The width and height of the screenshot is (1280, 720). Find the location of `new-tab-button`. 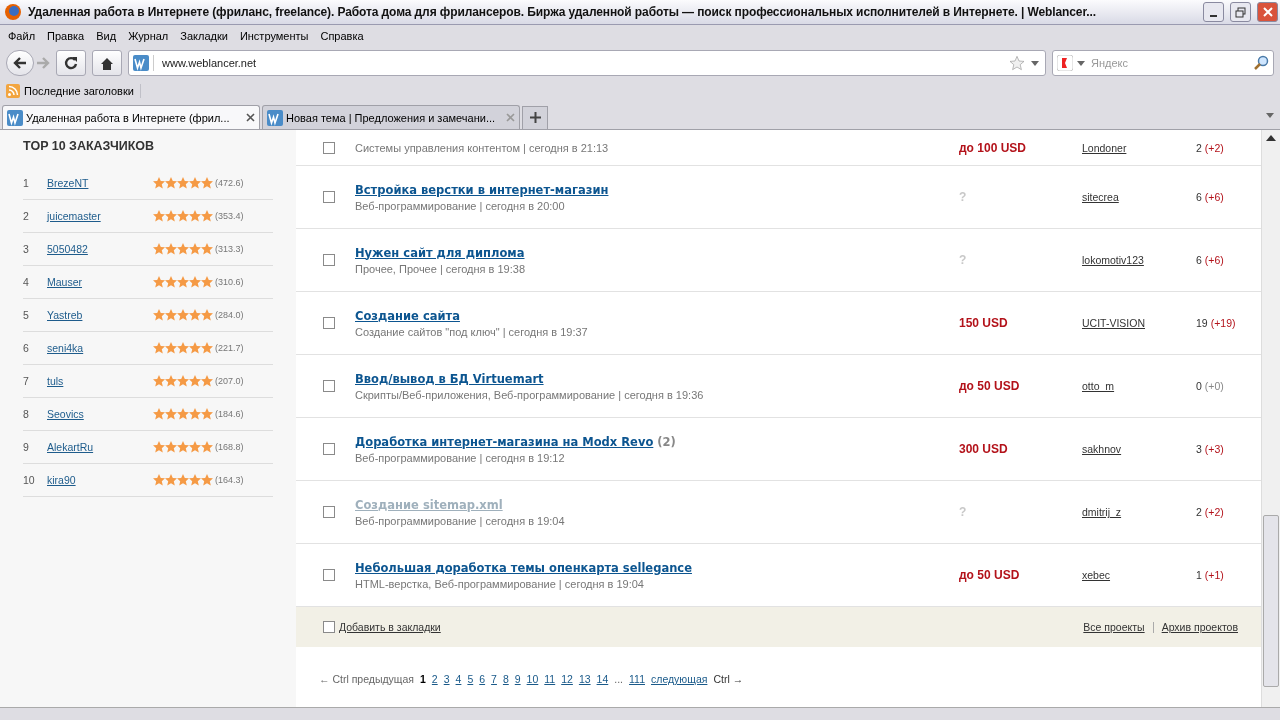

new-tab-button is located at coordinates (535, 117).